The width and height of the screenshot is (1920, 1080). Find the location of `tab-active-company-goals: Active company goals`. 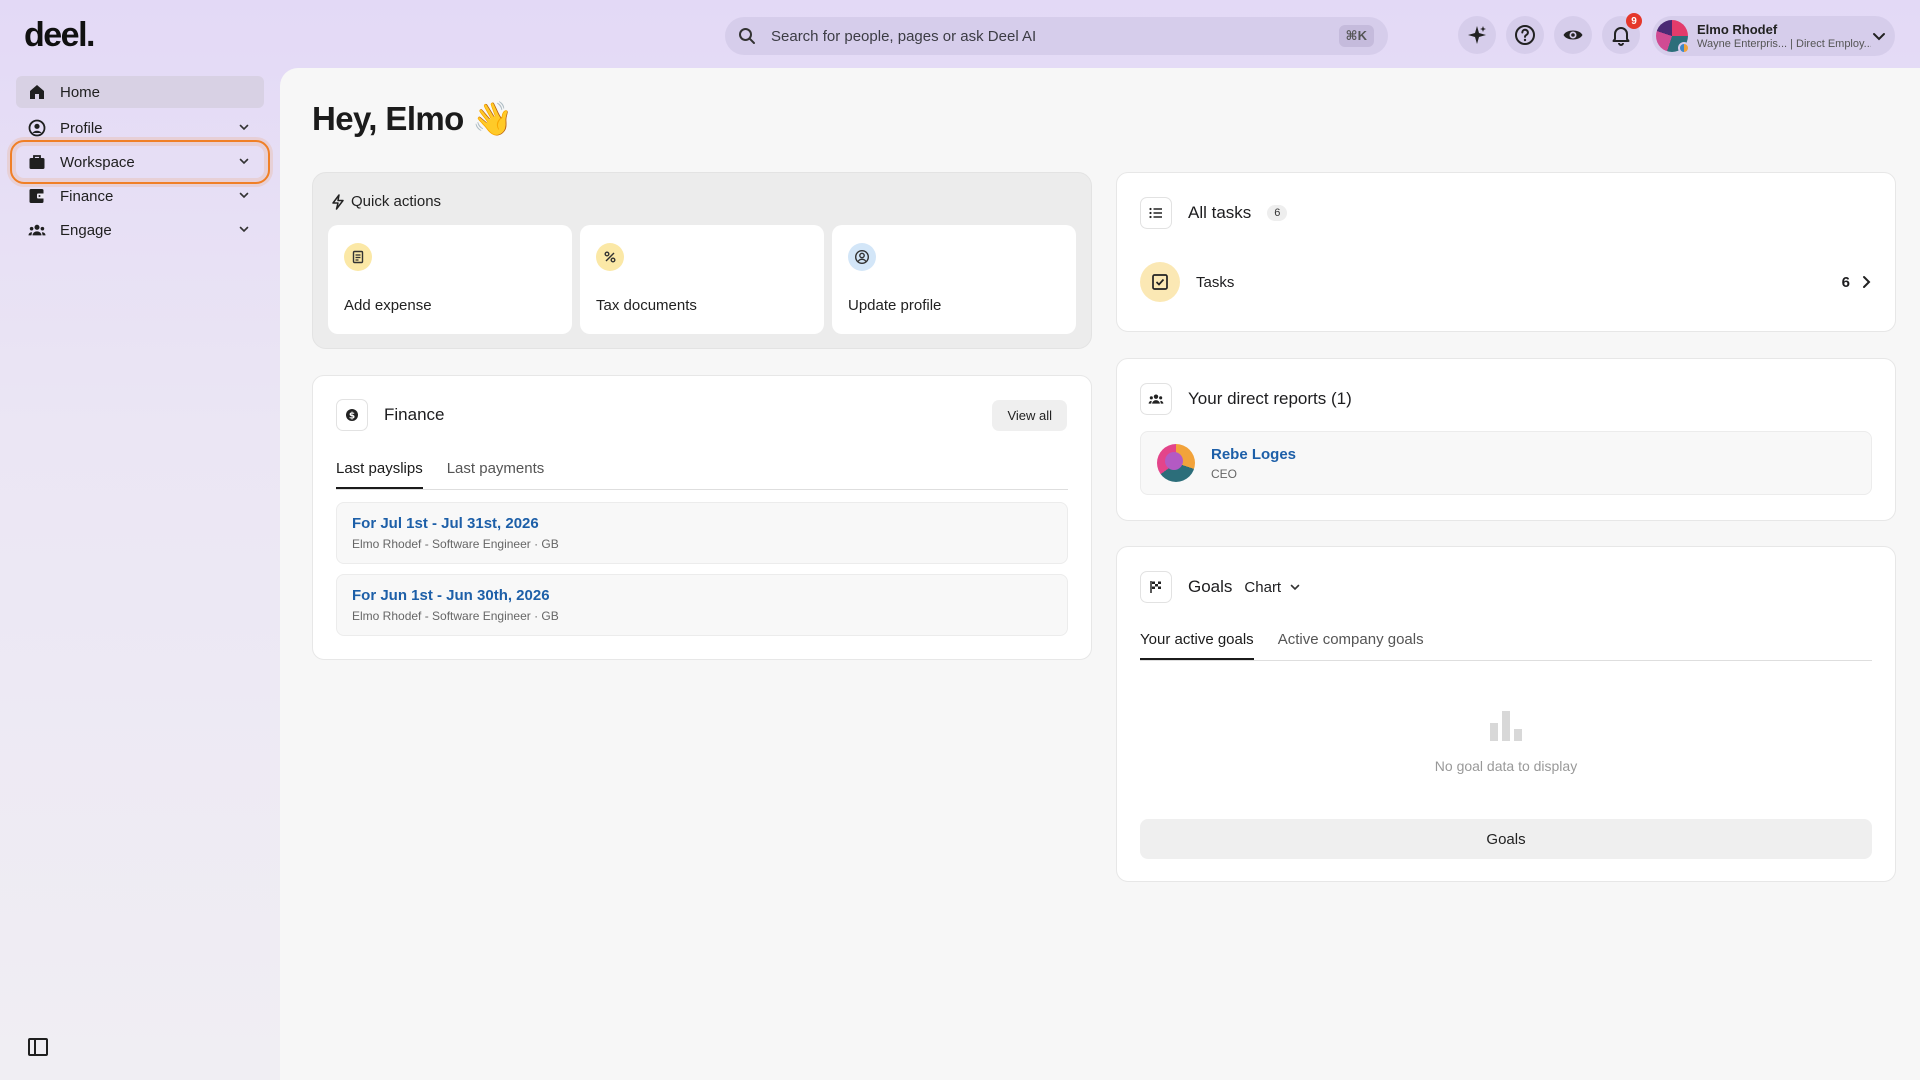

tab-active-company-goals: Active company goals is located at coordinates (1351, 645).